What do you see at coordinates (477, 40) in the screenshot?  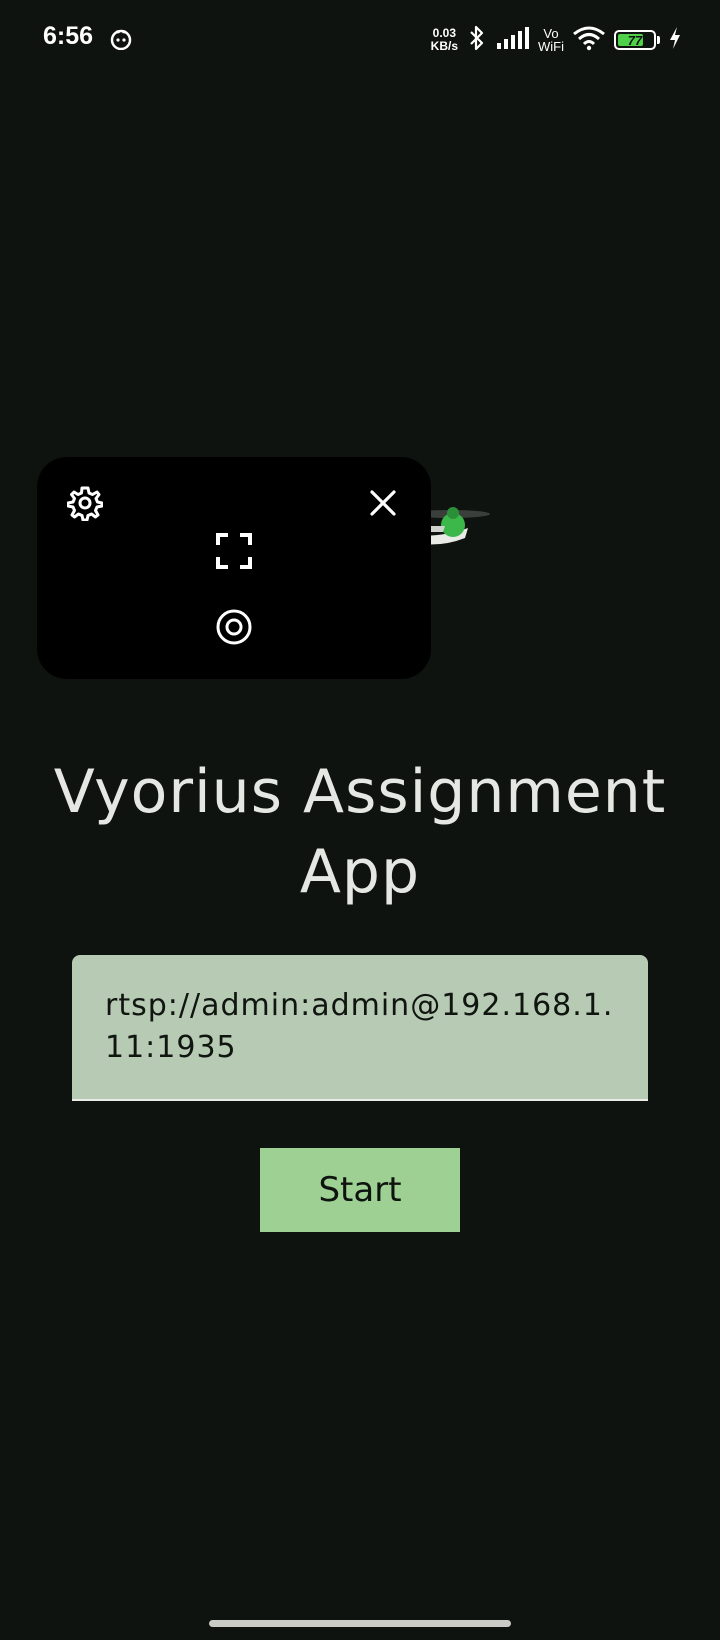 I see `bluetooth-icon` at bounding box center [477, 40].